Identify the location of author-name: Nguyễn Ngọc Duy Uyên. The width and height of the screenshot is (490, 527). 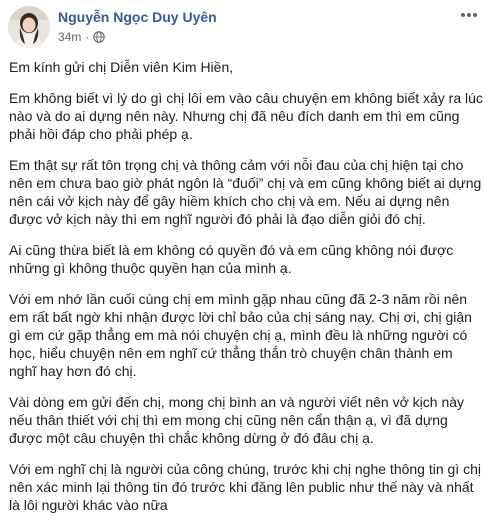
(137, 17).